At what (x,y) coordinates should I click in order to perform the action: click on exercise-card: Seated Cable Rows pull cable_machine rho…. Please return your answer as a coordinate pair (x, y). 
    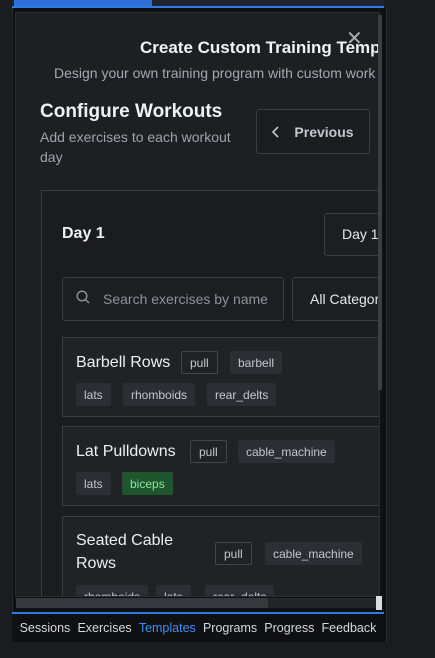
    Looking at the image, I should click on (220, 556).